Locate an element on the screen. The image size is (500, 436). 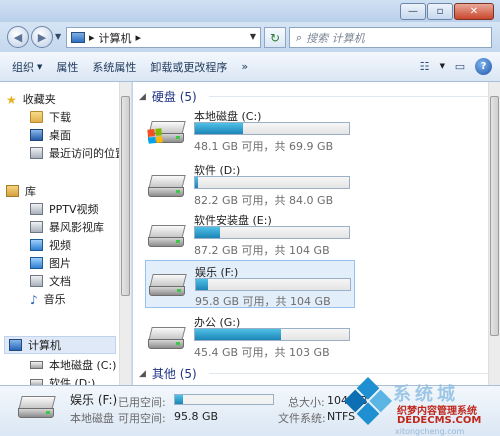
nav-item-label: 桌面 is located at coordinates (60, 135).